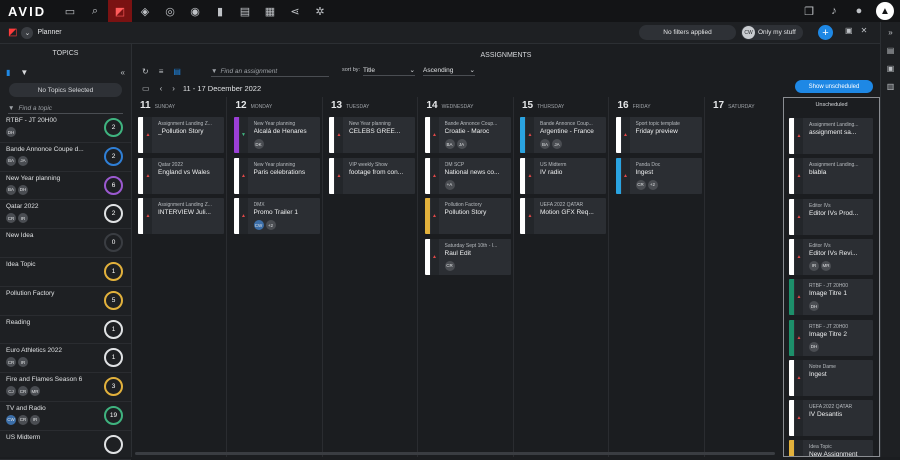  Describe the element at coordinates (65, 330) in the screenshot. I see `topic-item: Reading 1` at that location.